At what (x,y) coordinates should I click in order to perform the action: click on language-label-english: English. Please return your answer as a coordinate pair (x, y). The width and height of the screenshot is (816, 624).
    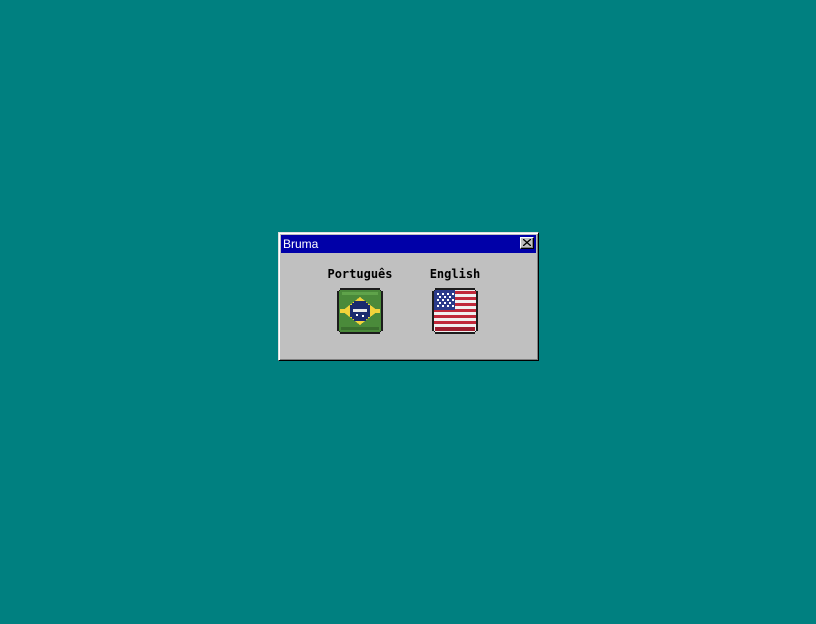
    Looking at the image, I should click on (455, 274).